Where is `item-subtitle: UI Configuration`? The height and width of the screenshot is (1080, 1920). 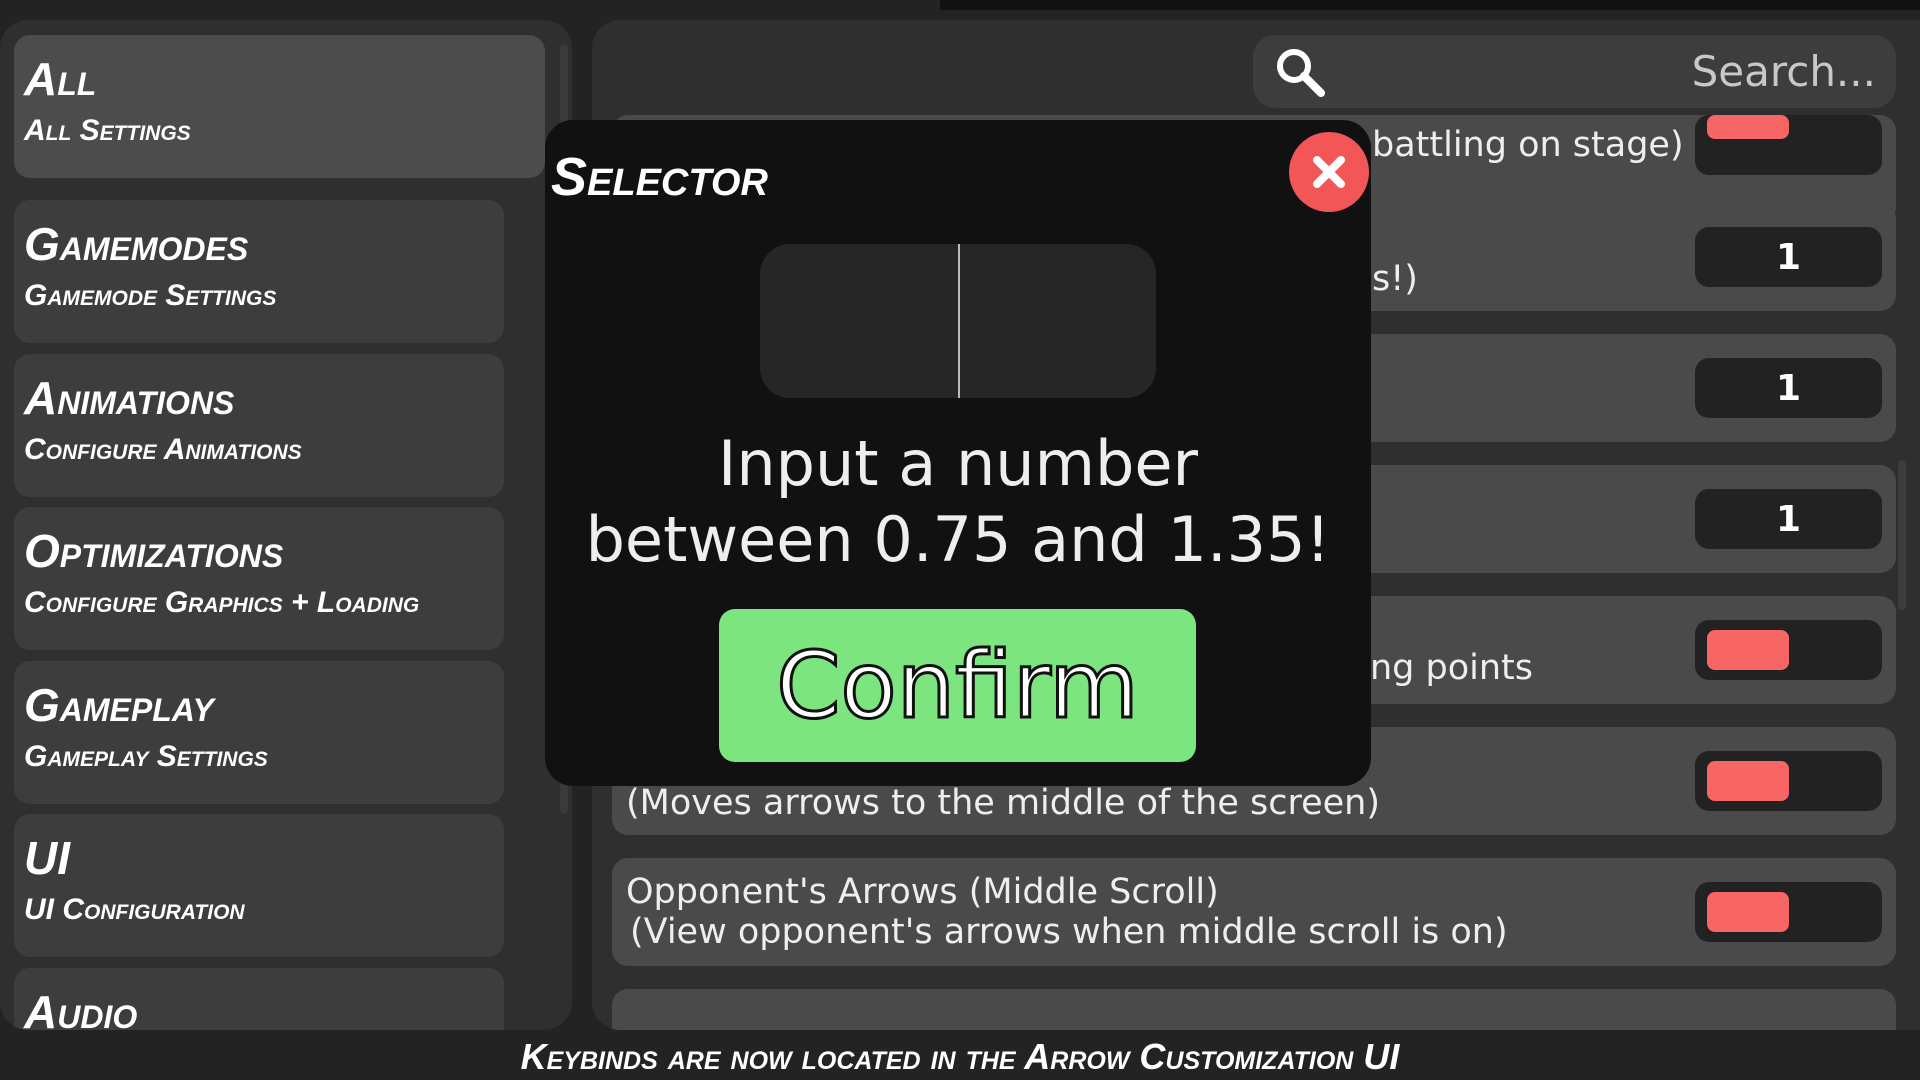 item-subtitle: UI Configuration is located at coordinates (134, 909).